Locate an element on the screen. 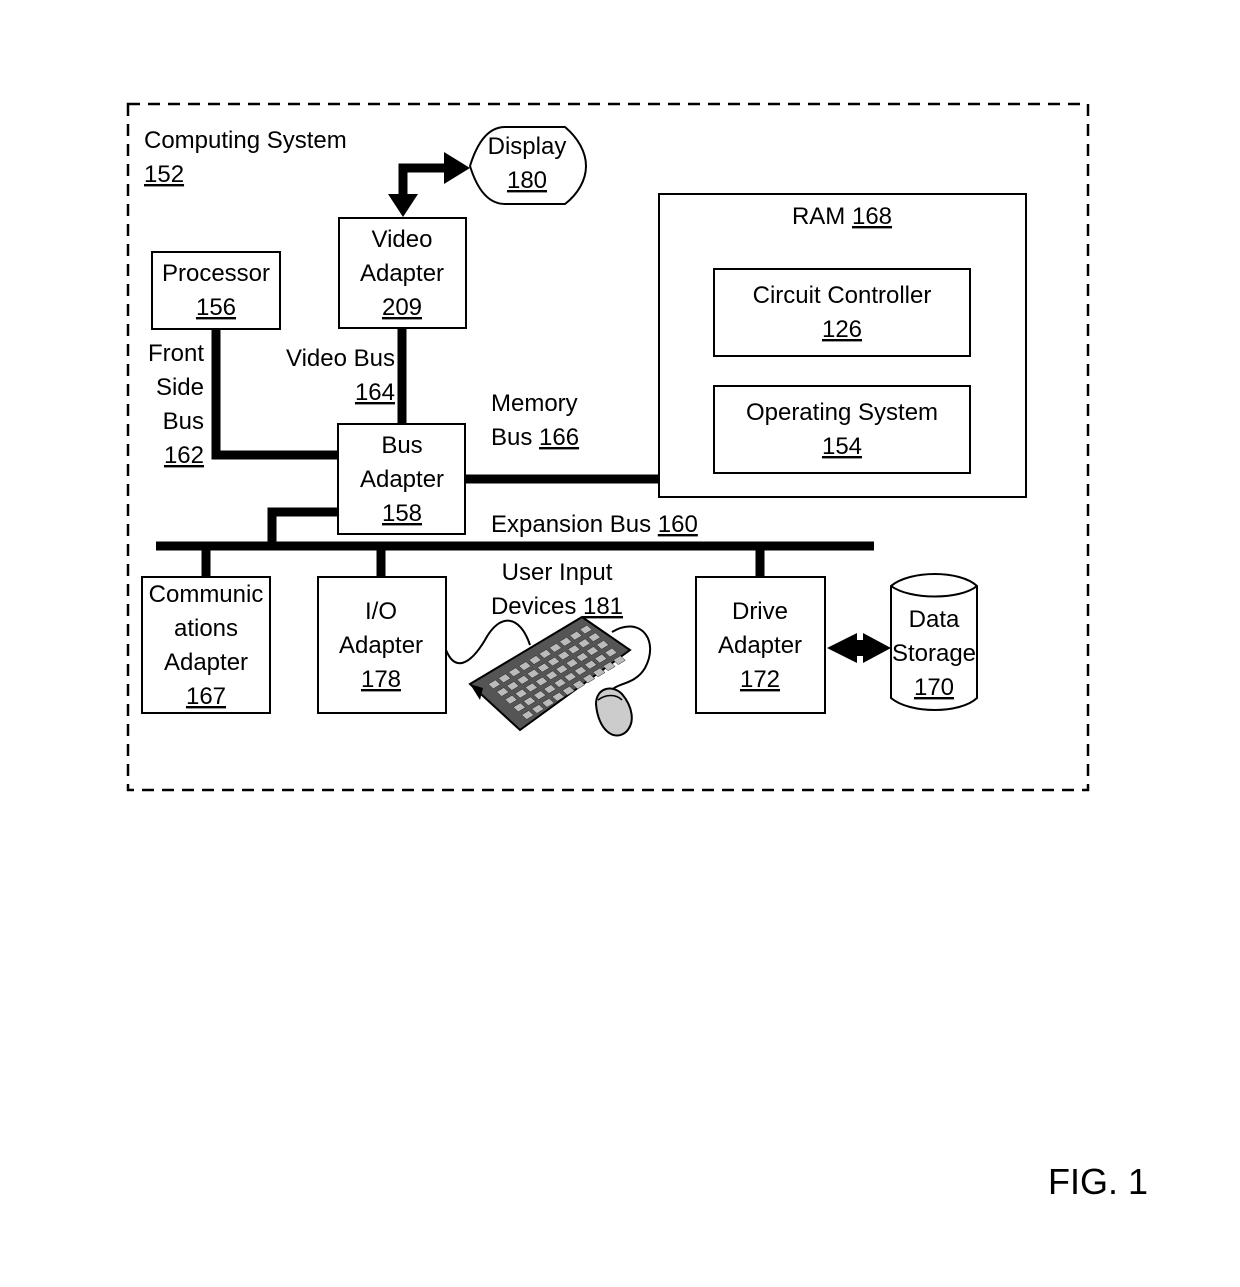 Image resolution: width=1240 pixels, height=1287 pixels. svg-text: Video Bus is located at coordinates (340, 358).